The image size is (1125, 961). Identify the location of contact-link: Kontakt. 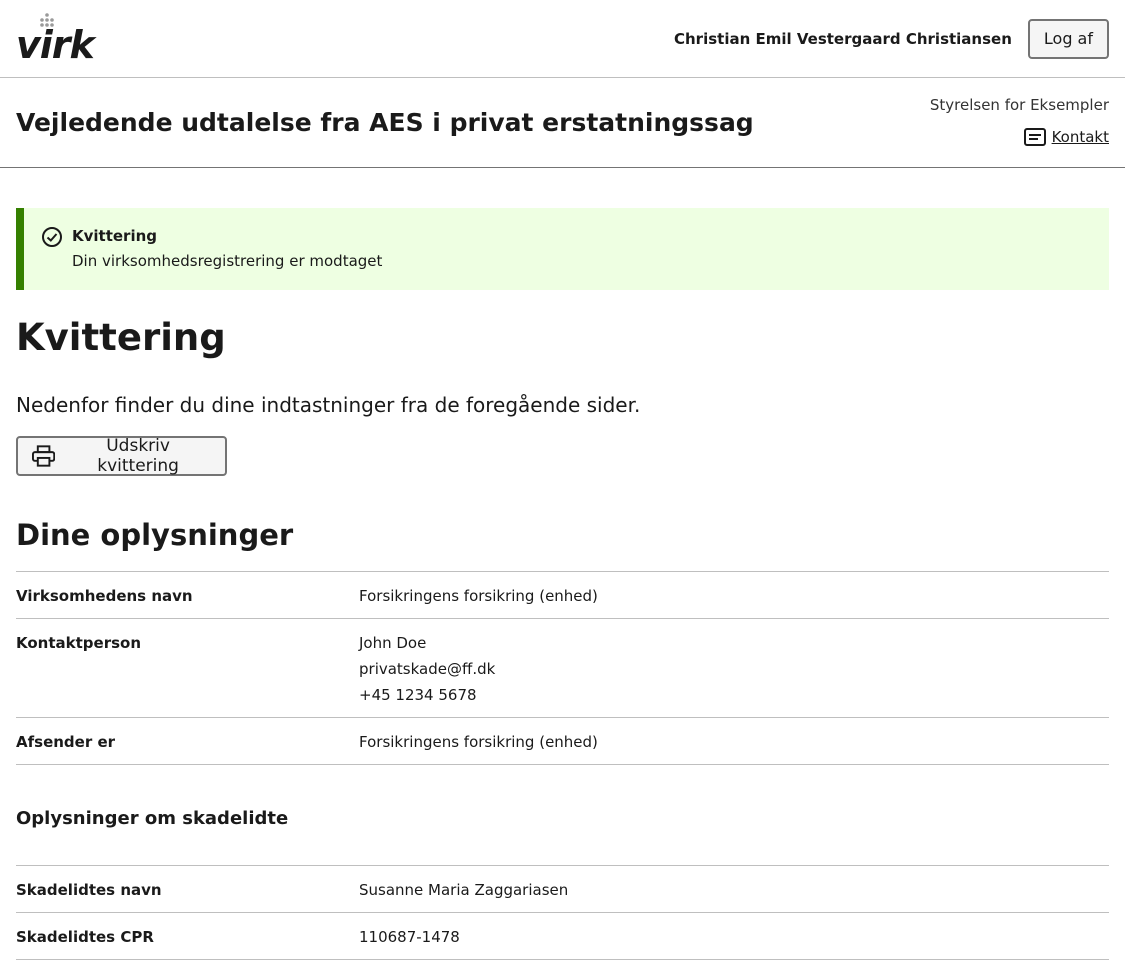
(1066, 137).